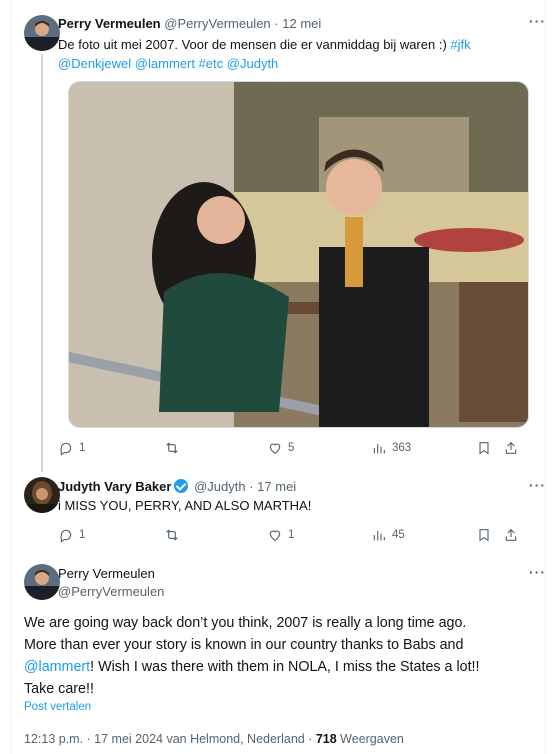 This screenshot has width=560, height=754. I want to click on like-button: 1, so click(280, 535).